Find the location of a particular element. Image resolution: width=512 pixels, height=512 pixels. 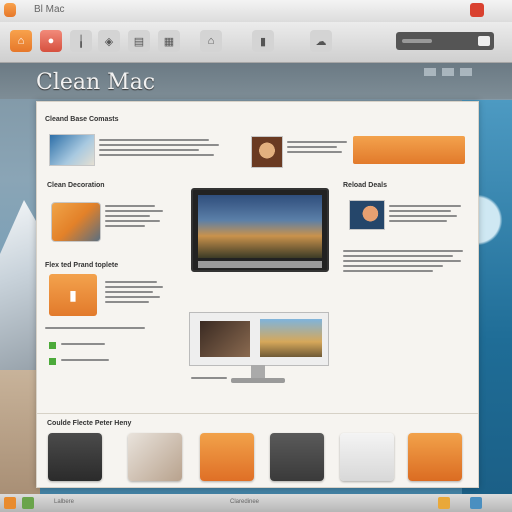

section-heading-mid-left: Clean Decoration is located at coordinates (76, 185).